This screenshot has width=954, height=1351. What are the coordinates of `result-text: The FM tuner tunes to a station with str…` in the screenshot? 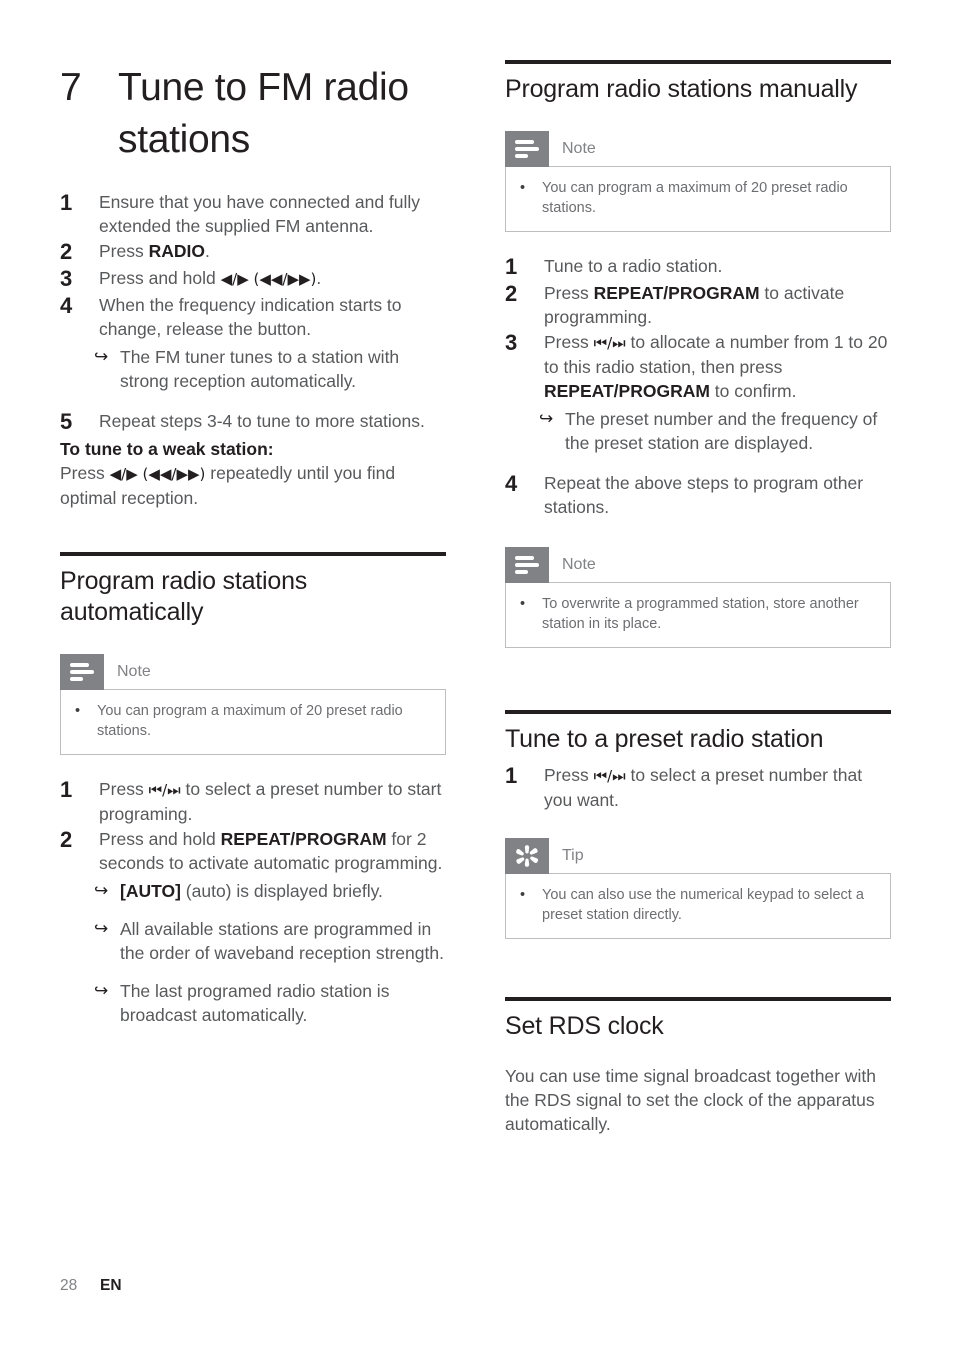 It's located at (260, 369).